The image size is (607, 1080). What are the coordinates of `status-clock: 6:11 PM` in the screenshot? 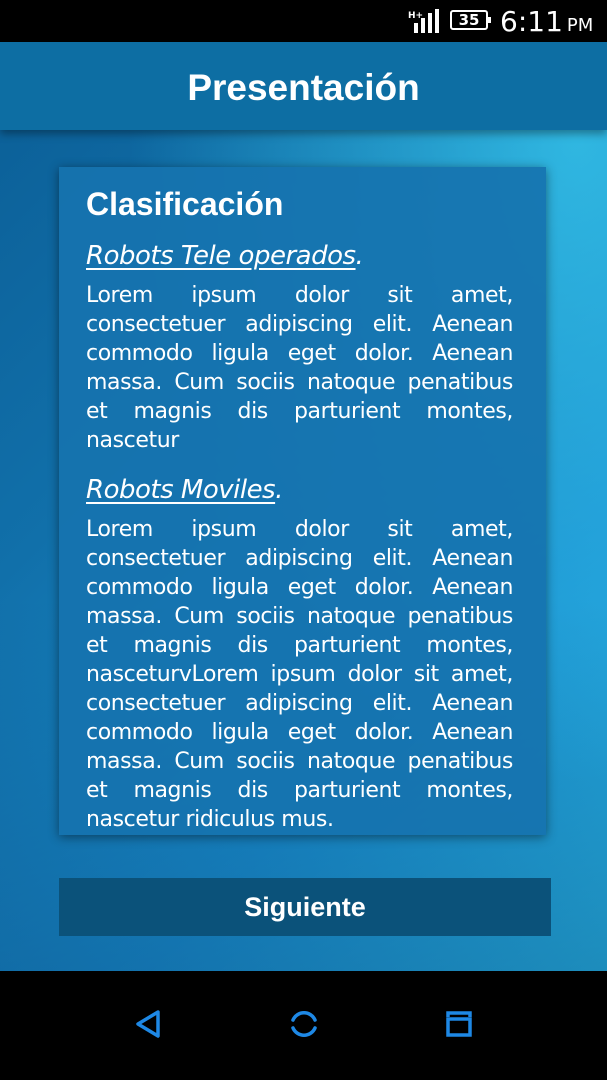 It's located at (546, 22).